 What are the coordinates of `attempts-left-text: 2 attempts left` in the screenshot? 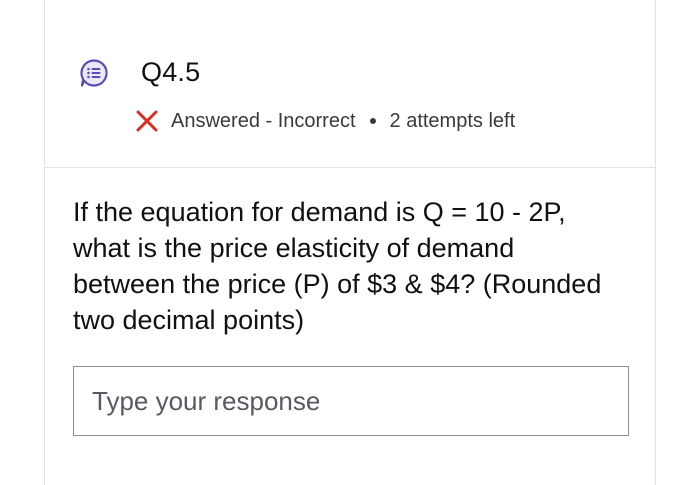 It's located at (452, 120).